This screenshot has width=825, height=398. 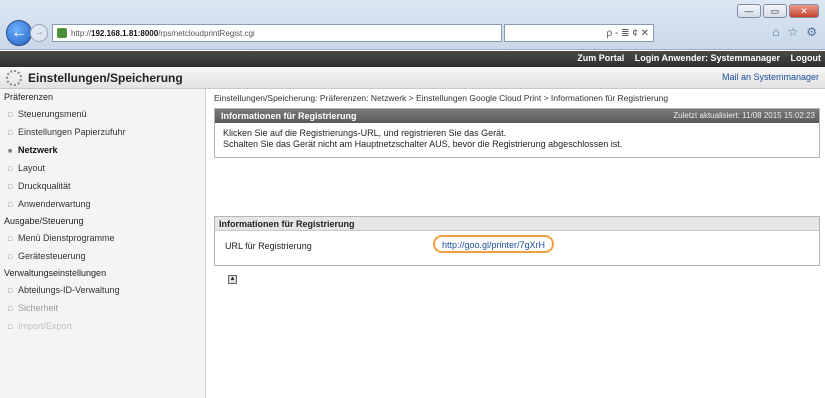 What do you see at coordinates (102, 256) in the screenshot?
I see `sidebar-item: □ Gerätesteuerung` at bounding box center [102, 256].